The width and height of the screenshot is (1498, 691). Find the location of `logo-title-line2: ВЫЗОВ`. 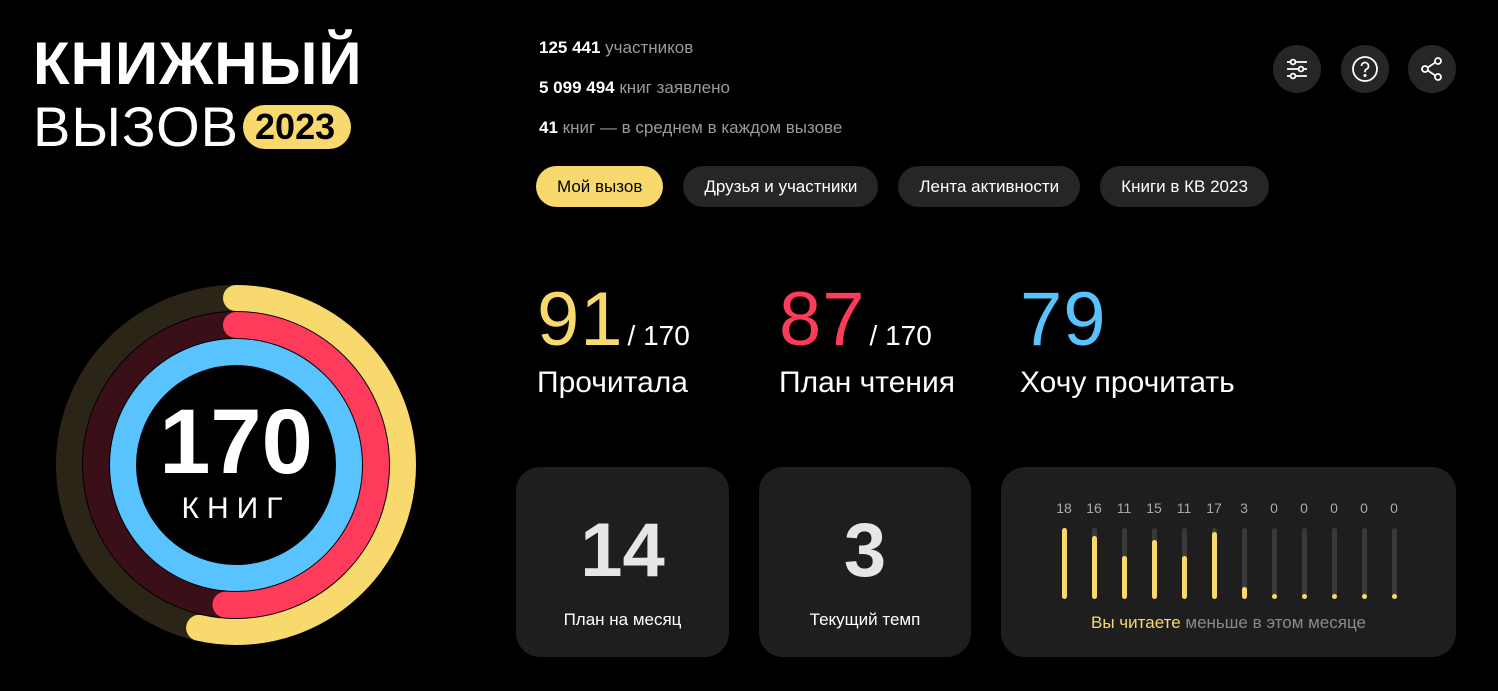

logo-title-line2: ВЫЗОВ is located at coordinates (136, 126).